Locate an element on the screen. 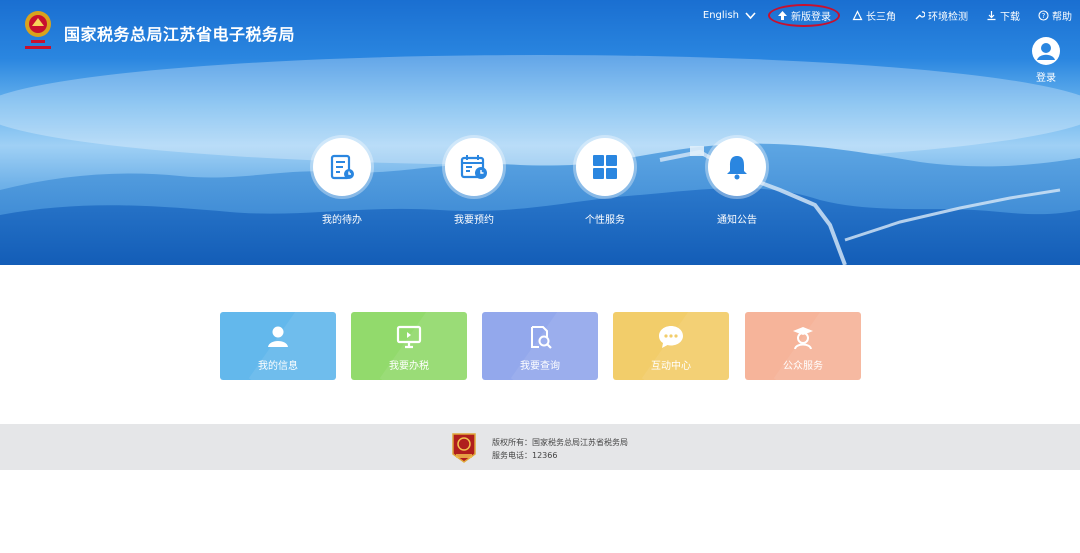 This screenshot has height=553, width=1080. todo-list-icon is located at coordinates (342, 167).